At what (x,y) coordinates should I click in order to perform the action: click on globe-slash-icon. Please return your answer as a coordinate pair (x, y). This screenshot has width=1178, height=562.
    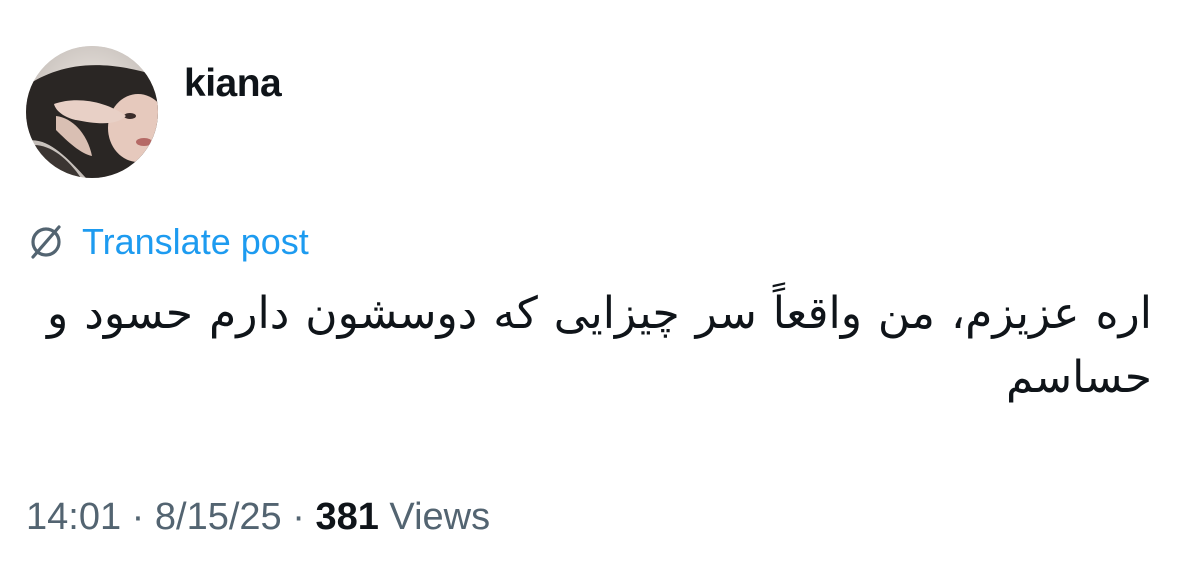
    Looking at the image, I should click on (46, 242).